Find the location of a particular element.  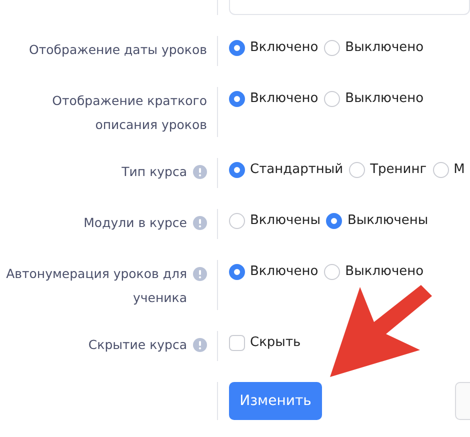

option-label: Выключены is located at coordinates (387, 221).